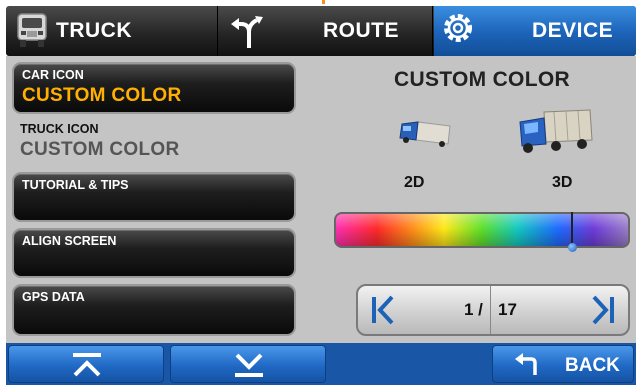  What do you see at coordinates (603, 312) in the screenshot?
I see `next-page-icon` at bounding box center [603, 312].